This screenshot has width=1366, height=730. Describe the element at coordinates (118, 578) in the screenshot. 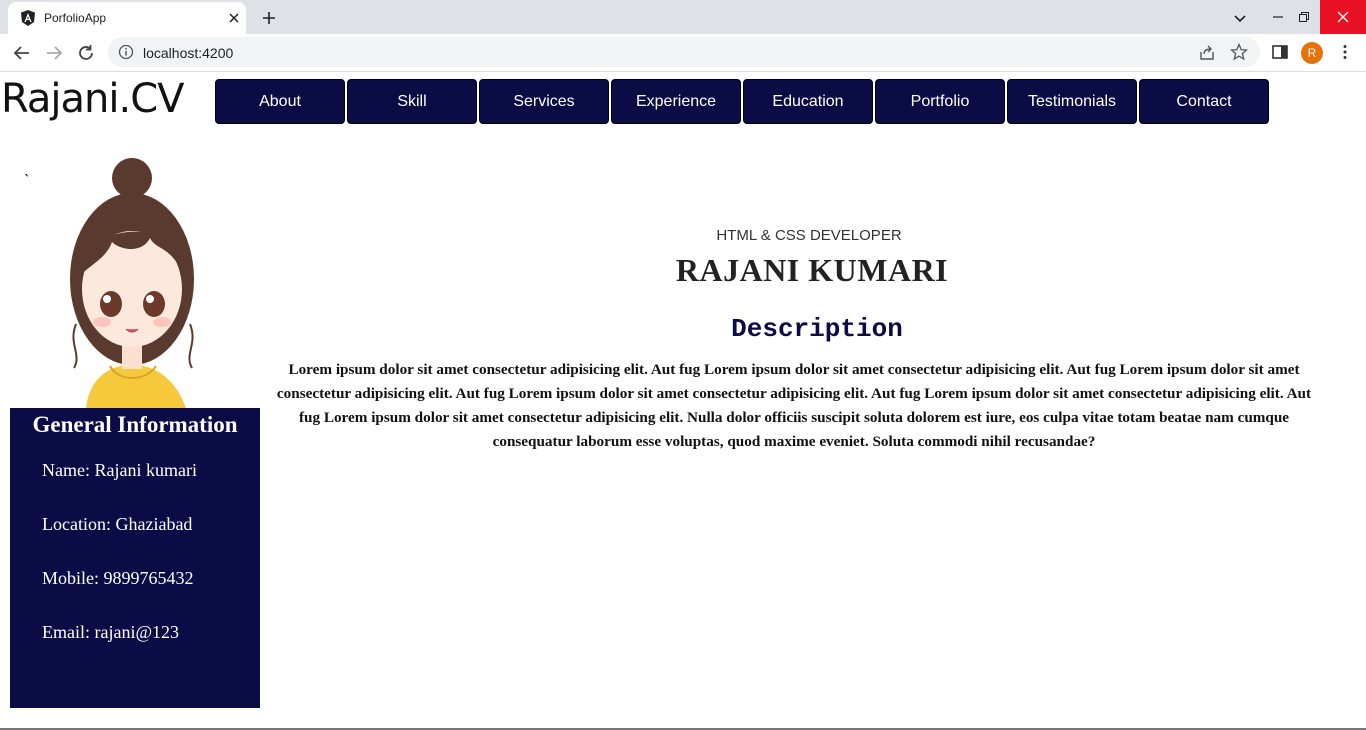

I see `info-mobile: Mobile: 9899765432` at that location.